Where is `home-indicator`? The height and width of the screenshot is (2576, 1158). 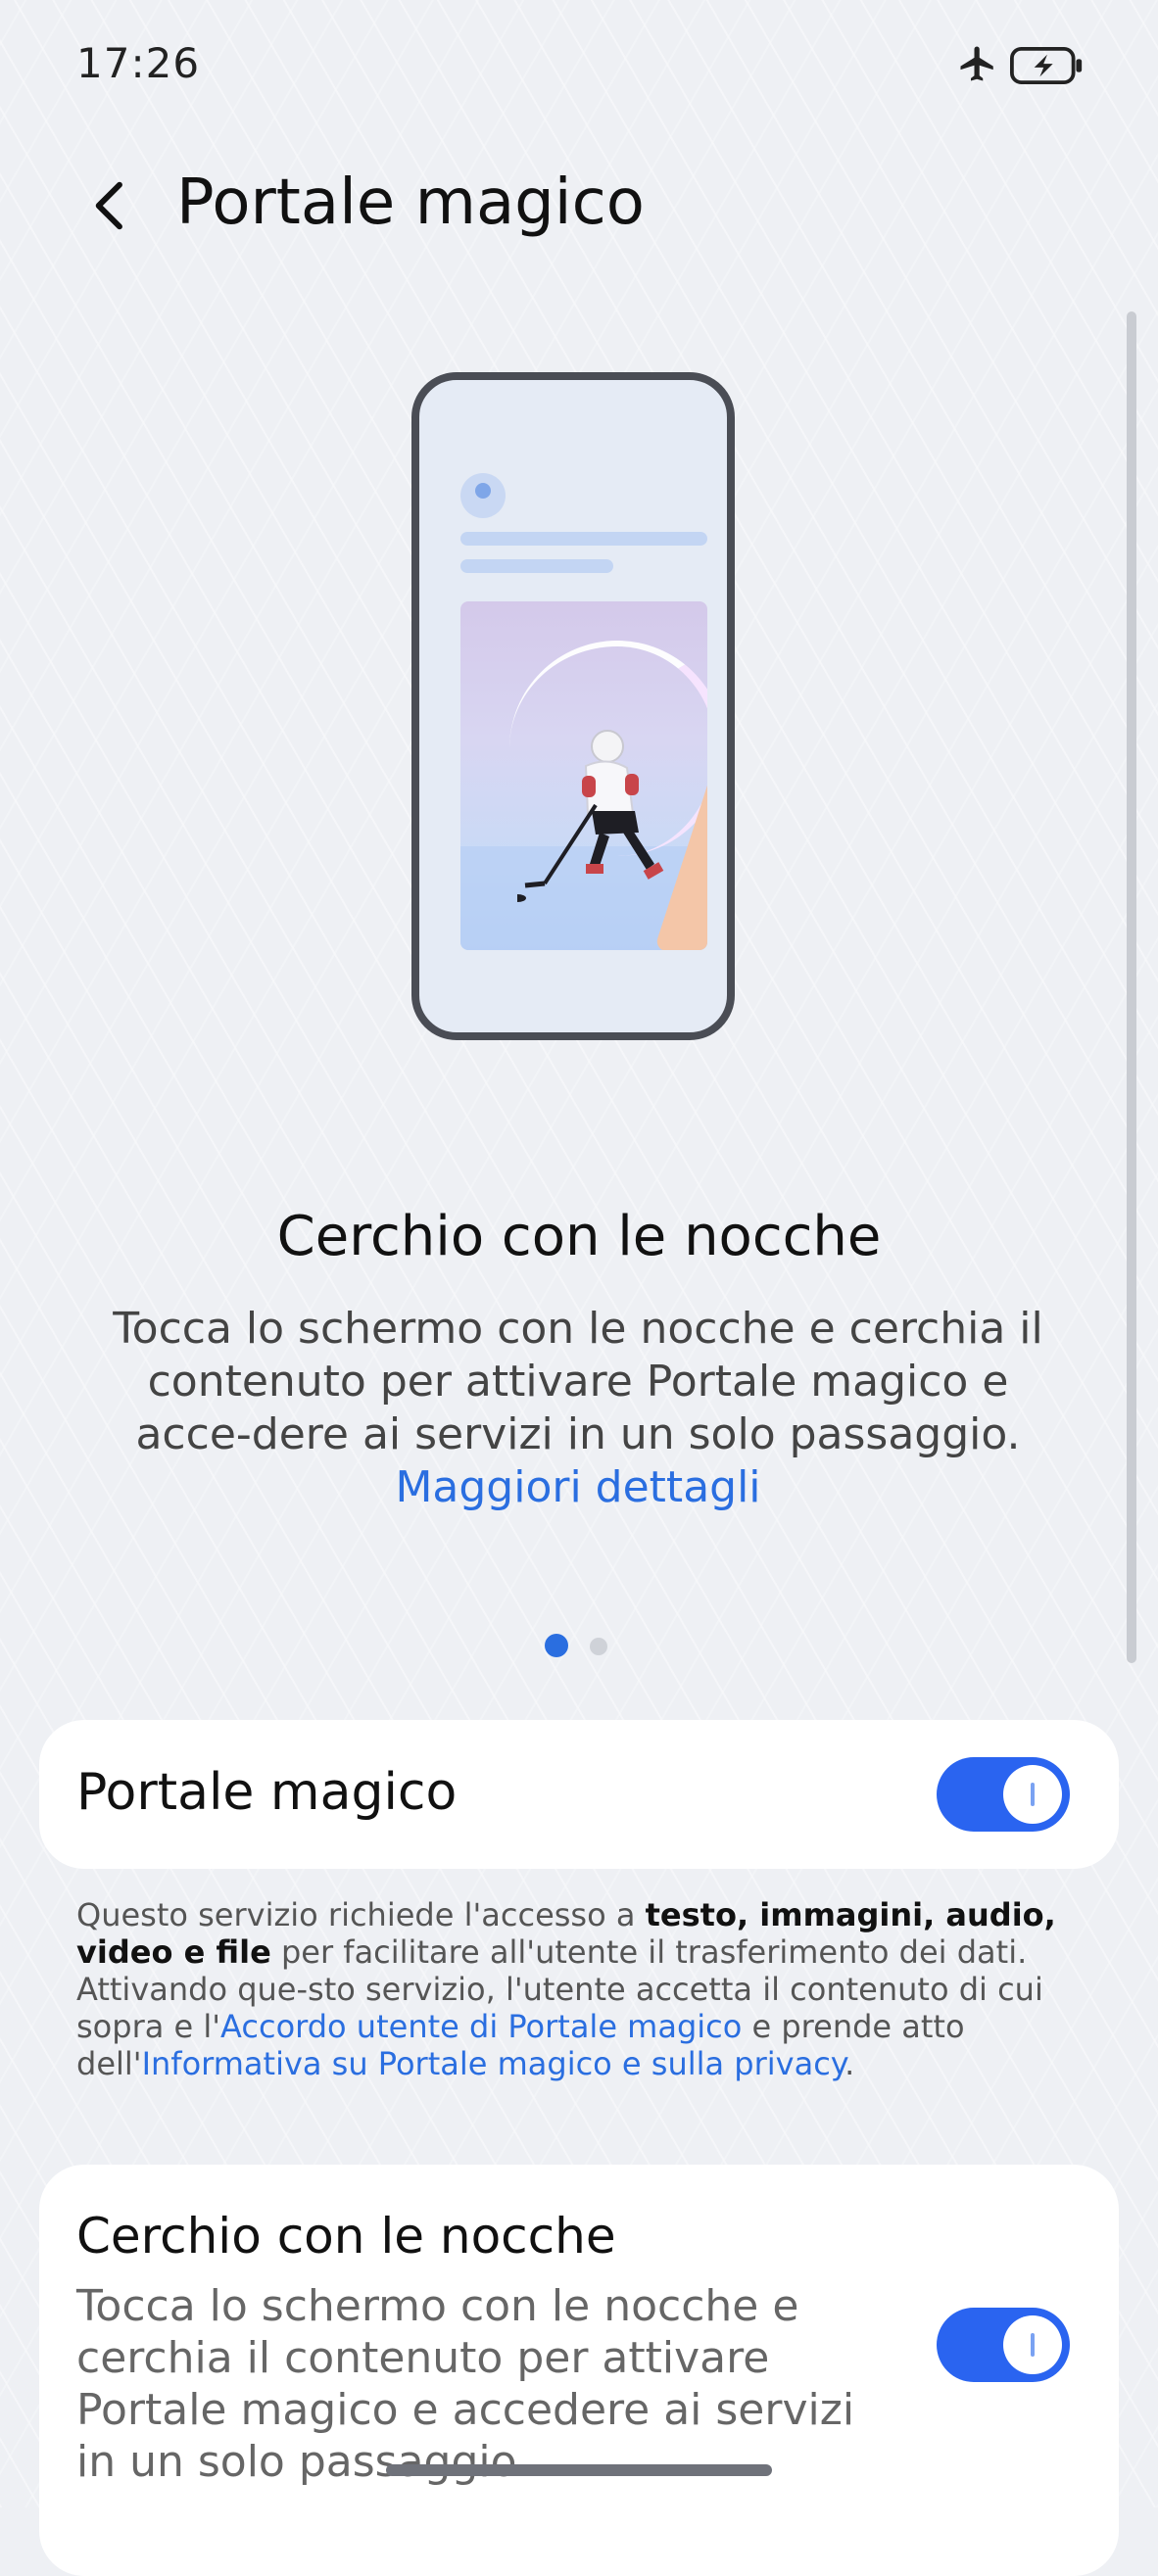
home-indicator is located at coordinates (579, 2470).